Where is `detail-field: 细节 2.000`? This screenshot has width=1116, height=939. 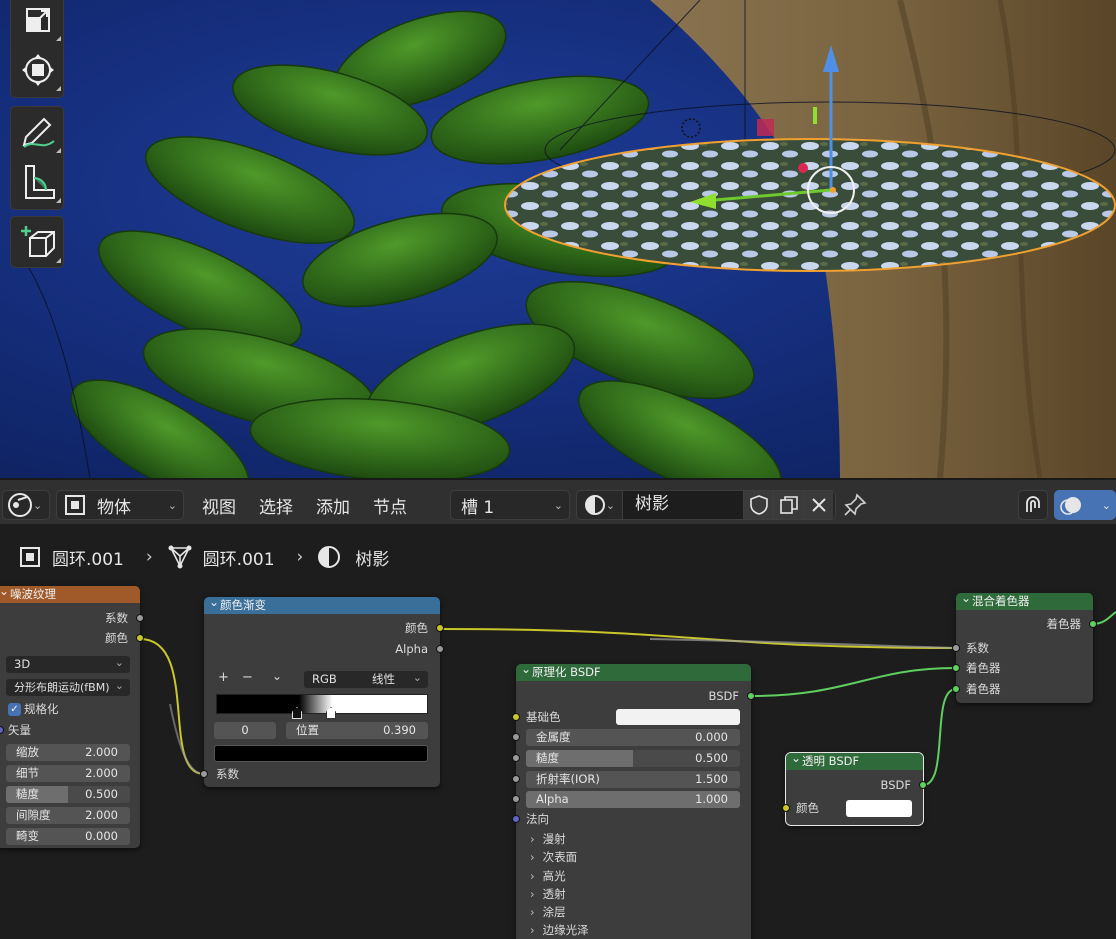
detail-field: 细节 2.000 is located at coordinates (68, 773).